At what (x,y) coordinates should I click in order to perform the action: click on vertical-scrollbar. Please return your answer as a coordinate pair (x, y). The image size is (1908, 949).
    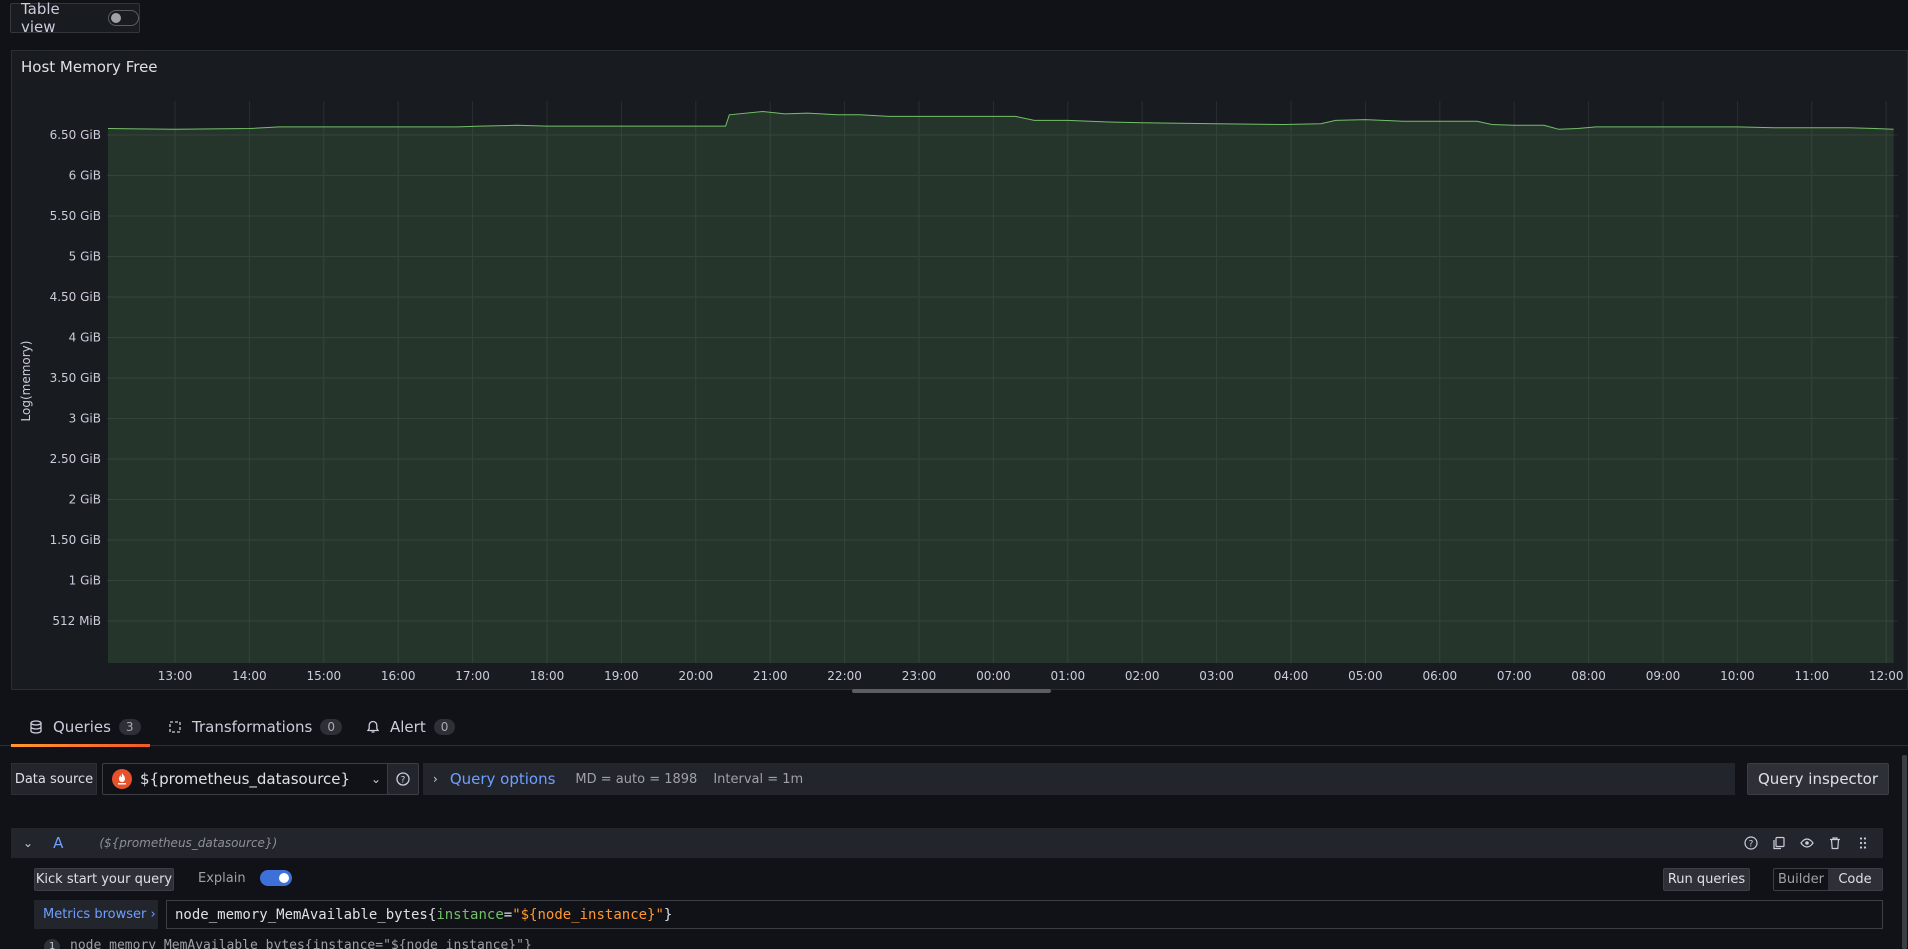
    Looking at the image, I should click on (1904, 852).